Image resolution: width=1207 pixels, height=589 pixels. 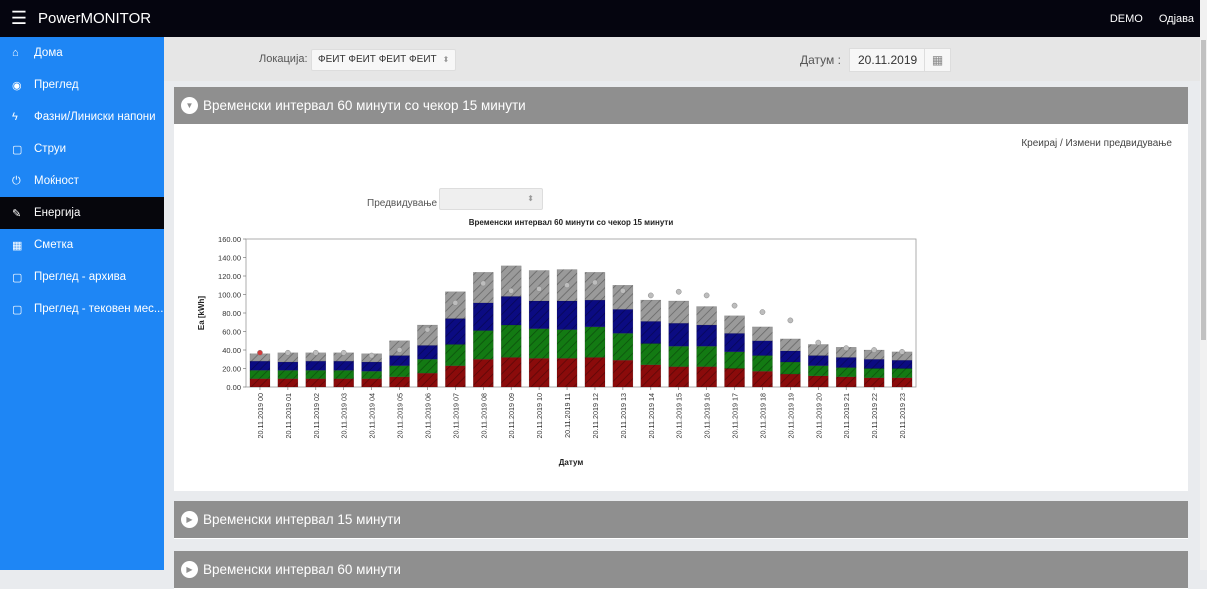 I want to click on panel-header: ▶ Временски интервал 15 минути, so click(x=681, y=519).